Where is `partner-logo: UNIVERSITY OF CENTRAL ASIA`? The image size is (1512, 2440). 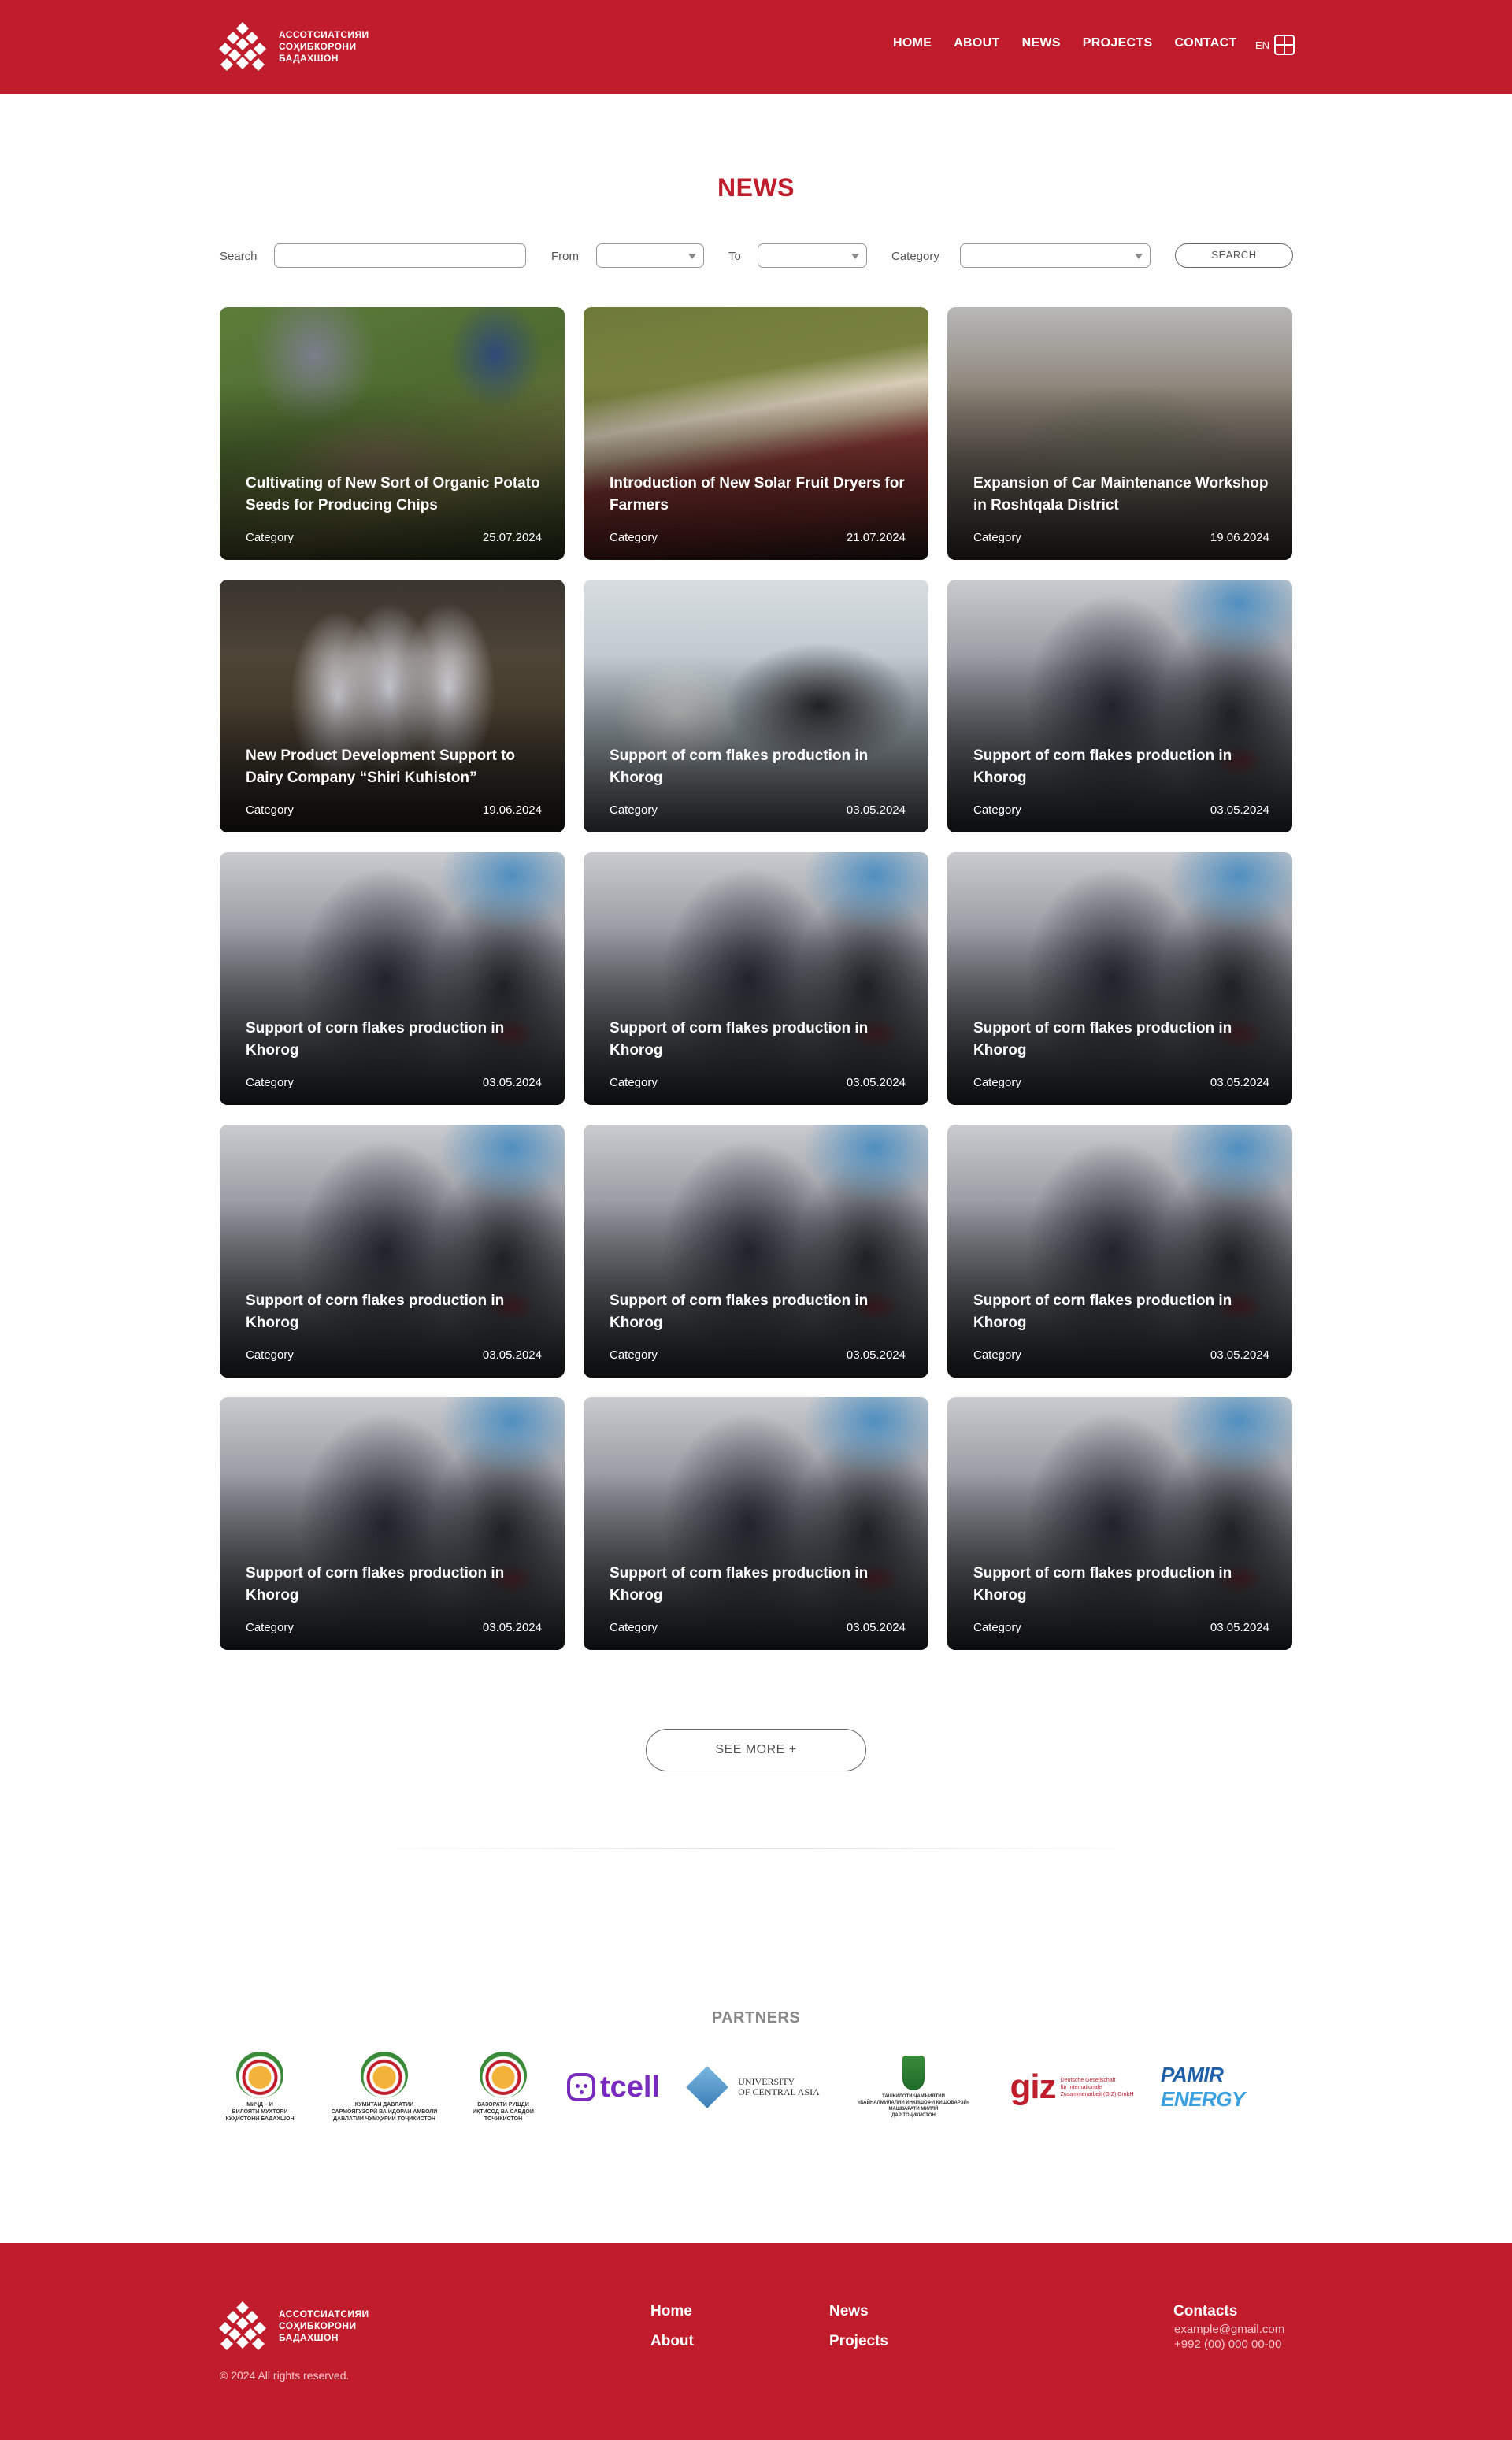 partner-logo: UNIVERSITY OF CENTRAL ASIA is located at coordinates (754, 2087).